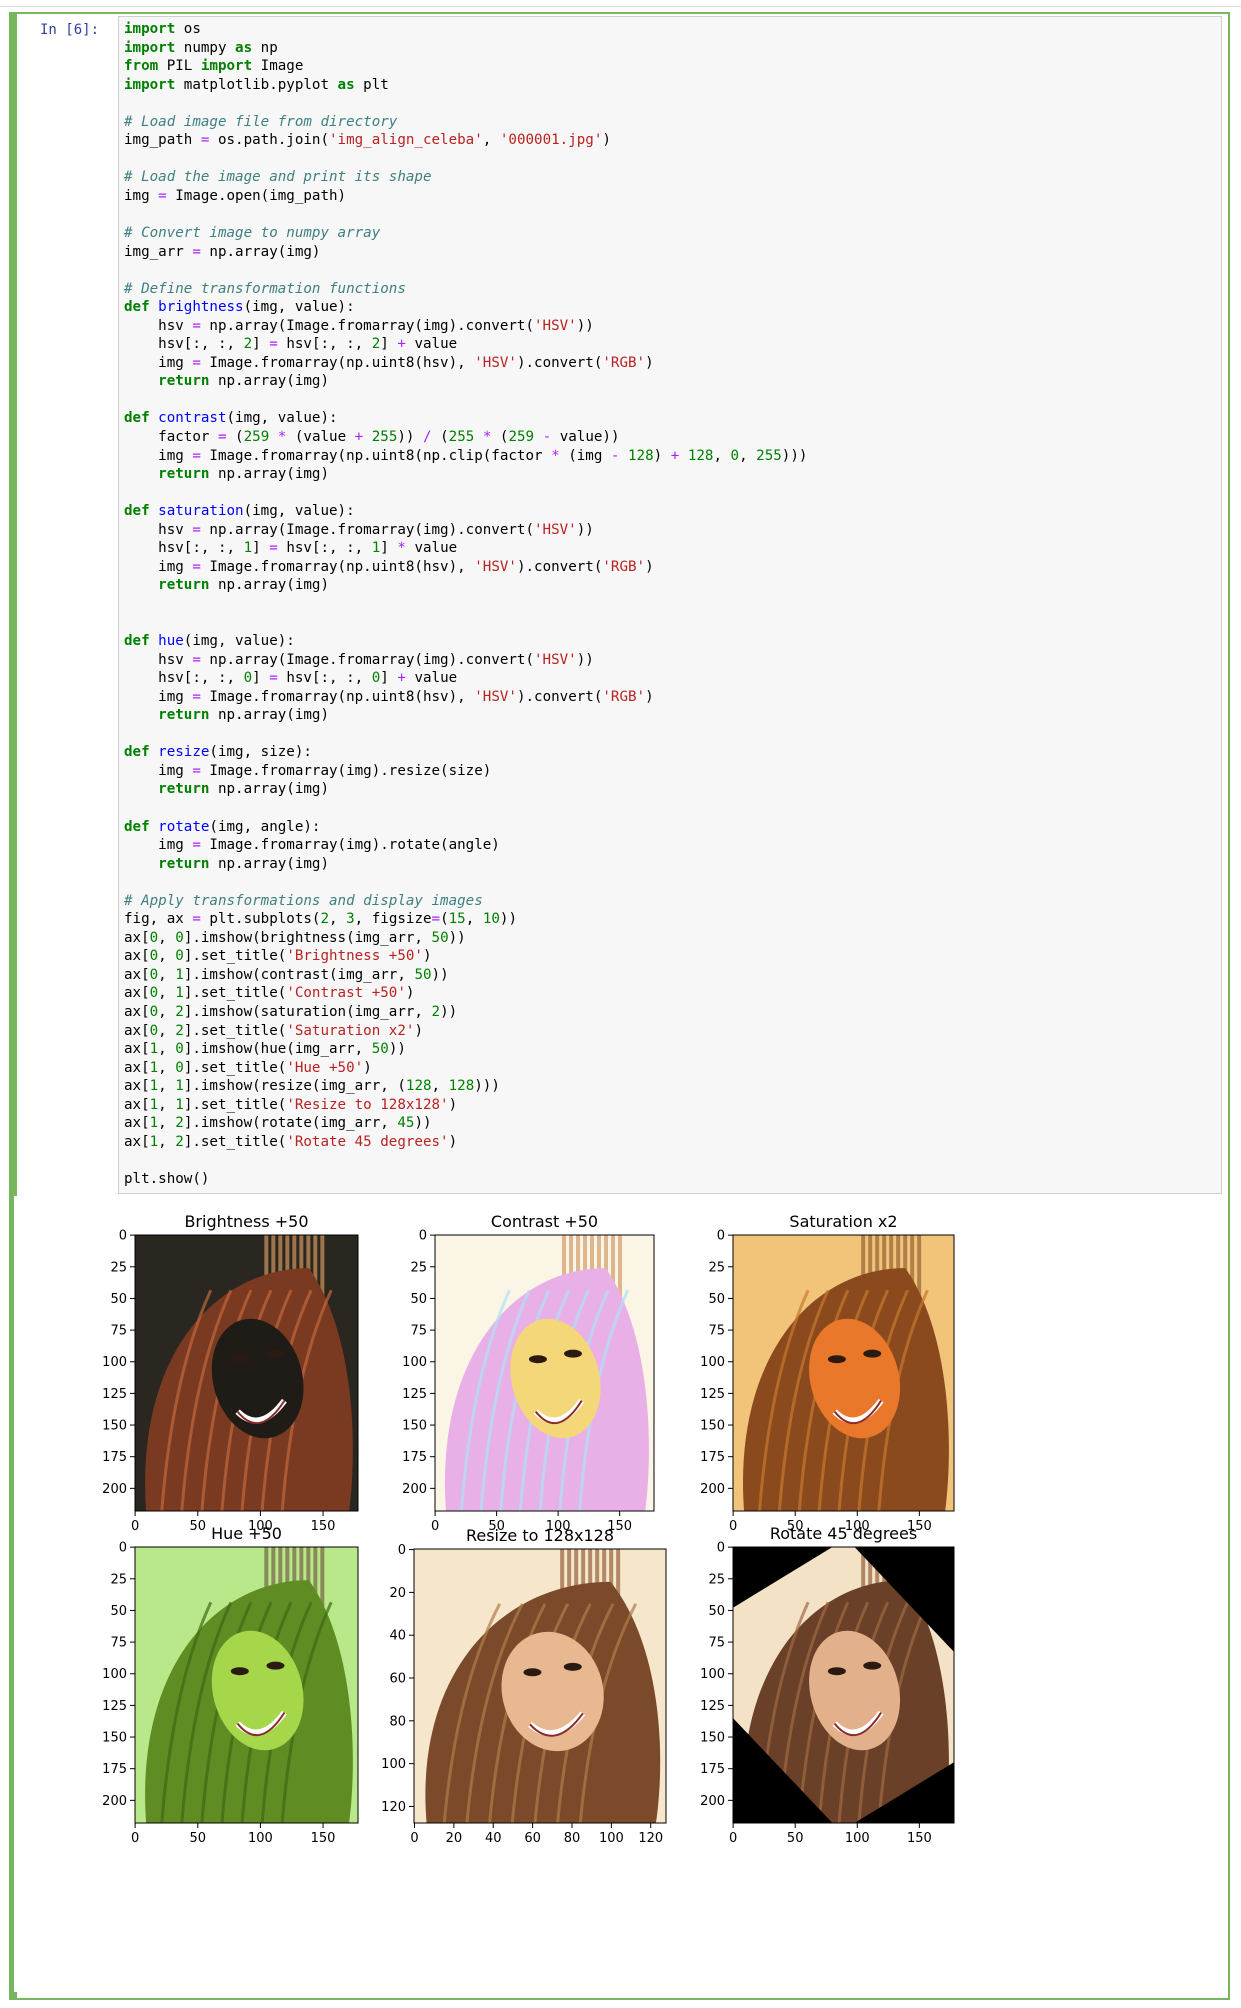 The height and width of the screenshot is (2008, 1241). I want to click on code-token: 'Hue +50', so click(325, 1067).